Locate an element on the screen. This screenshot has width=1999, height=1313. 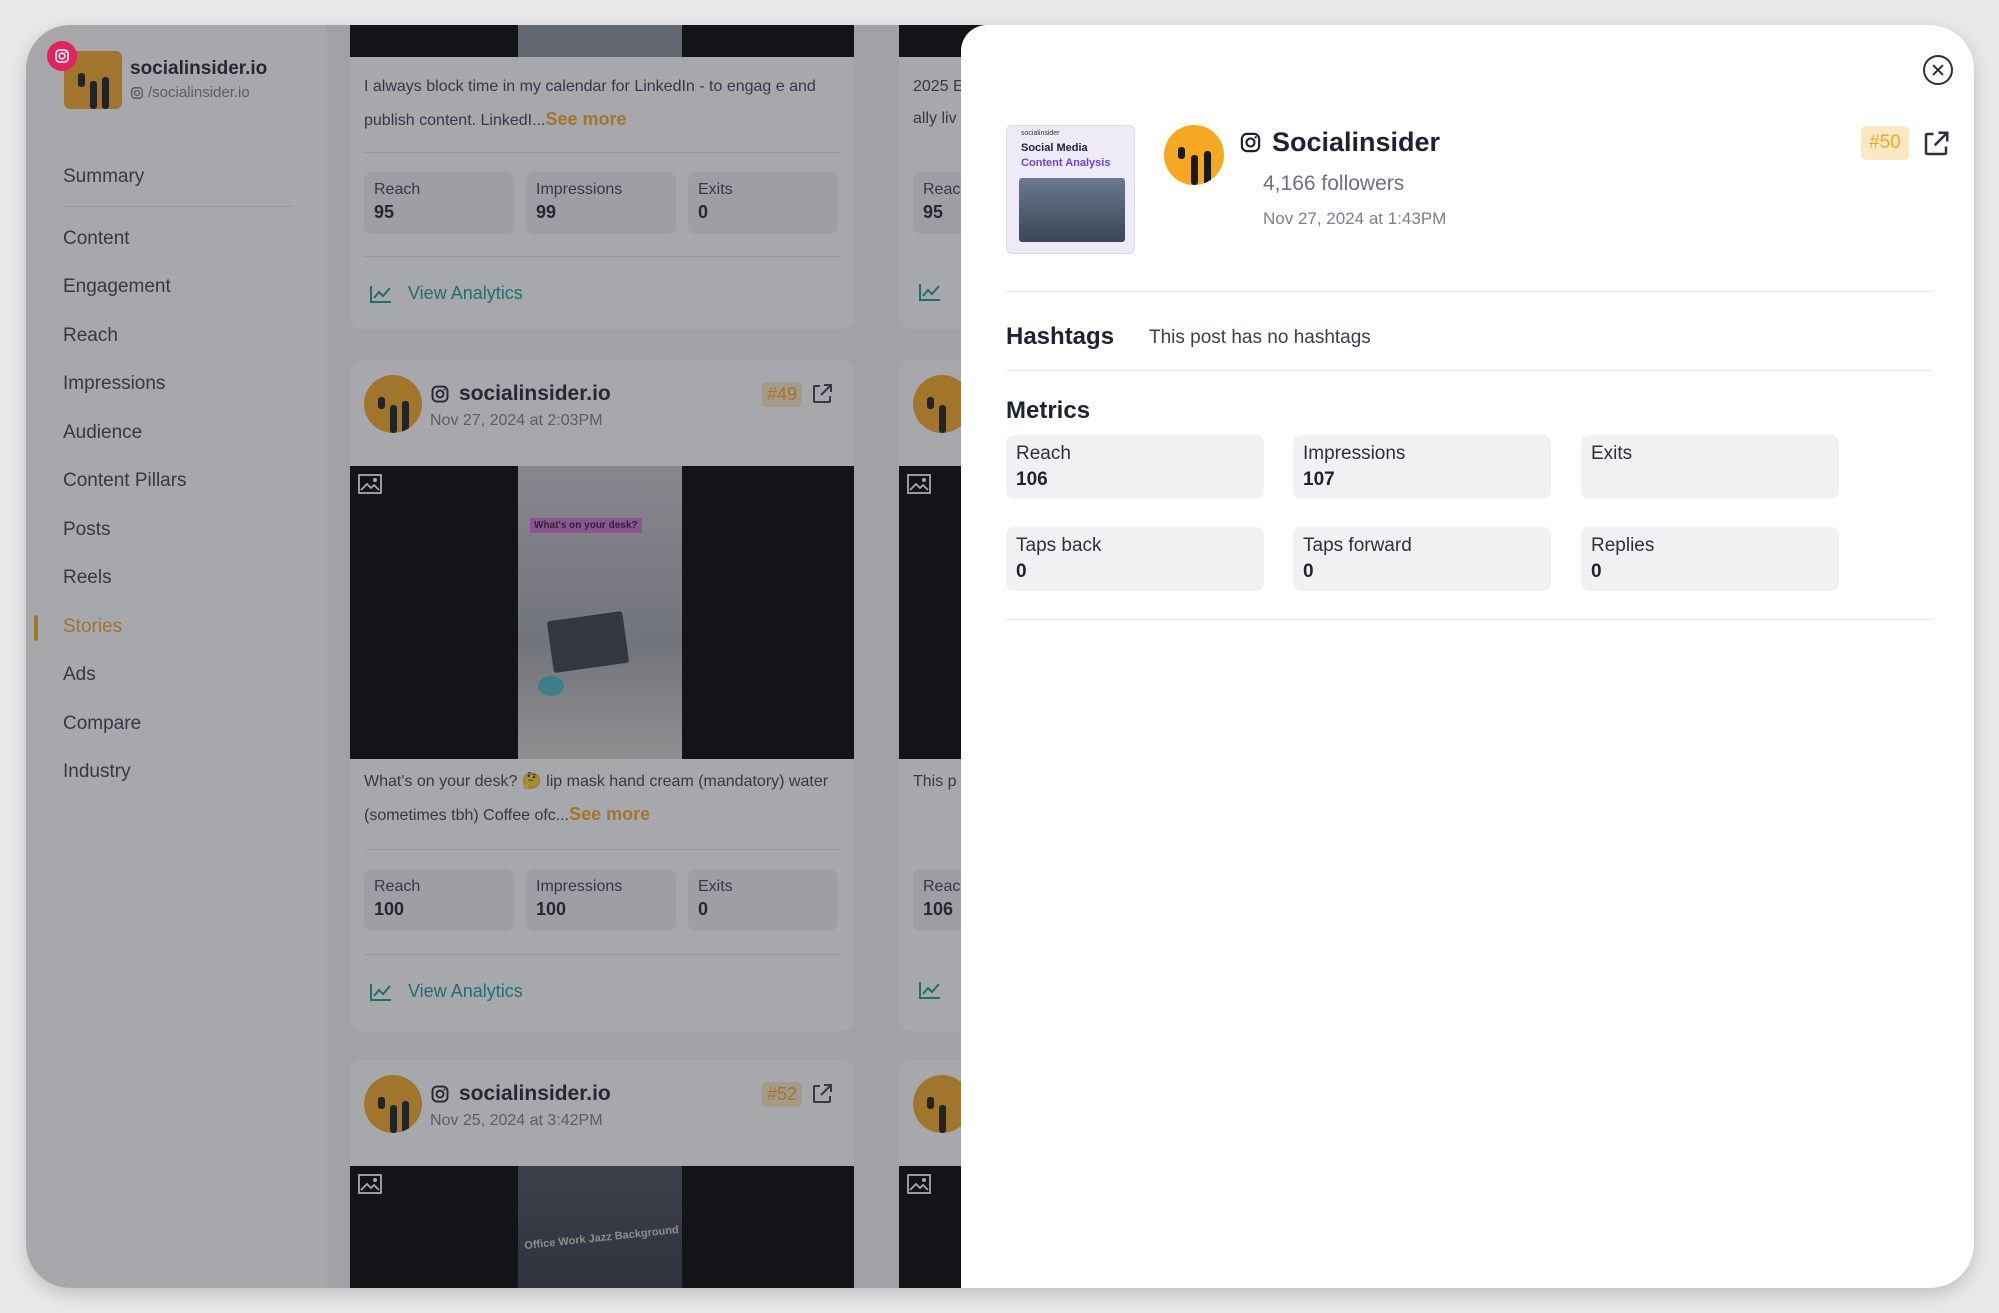
close-icon is located at coordinates (1938, 70).